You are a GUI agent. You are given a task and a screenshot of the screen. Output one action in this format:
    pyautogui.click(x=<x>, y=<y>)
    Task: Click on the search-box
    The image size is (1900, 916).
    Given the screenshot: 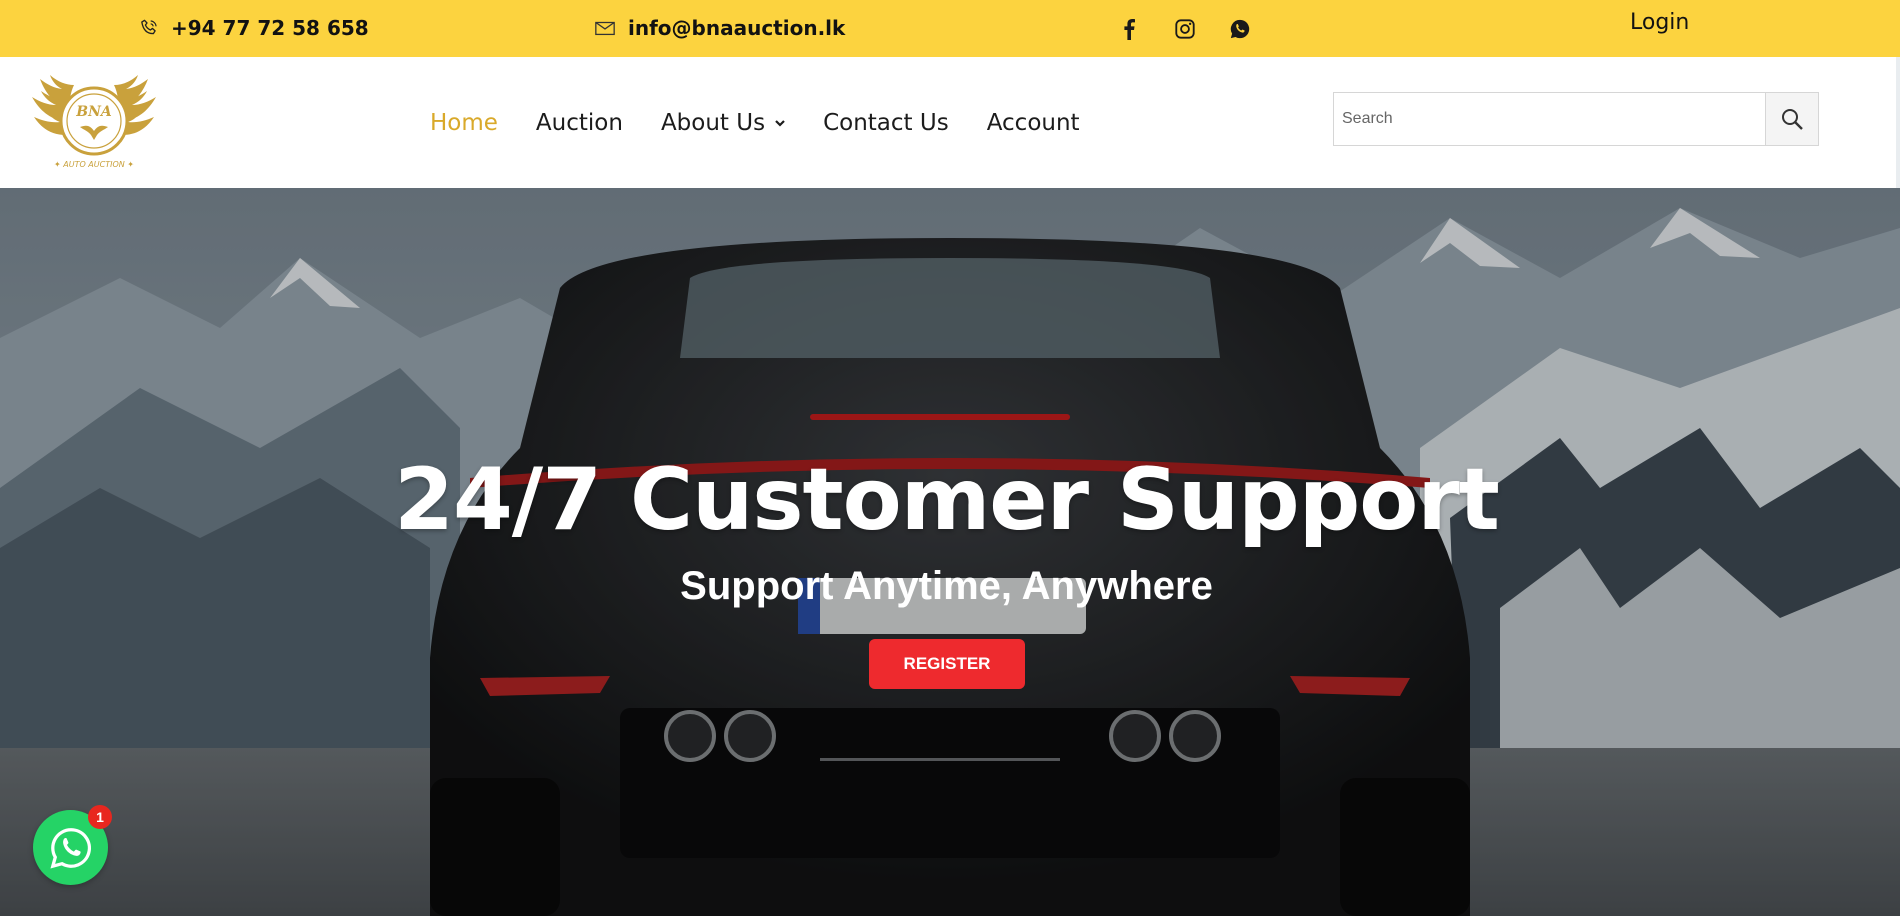 What is the action you would take?
    pyautogui.click(x=1576, y=119)
    